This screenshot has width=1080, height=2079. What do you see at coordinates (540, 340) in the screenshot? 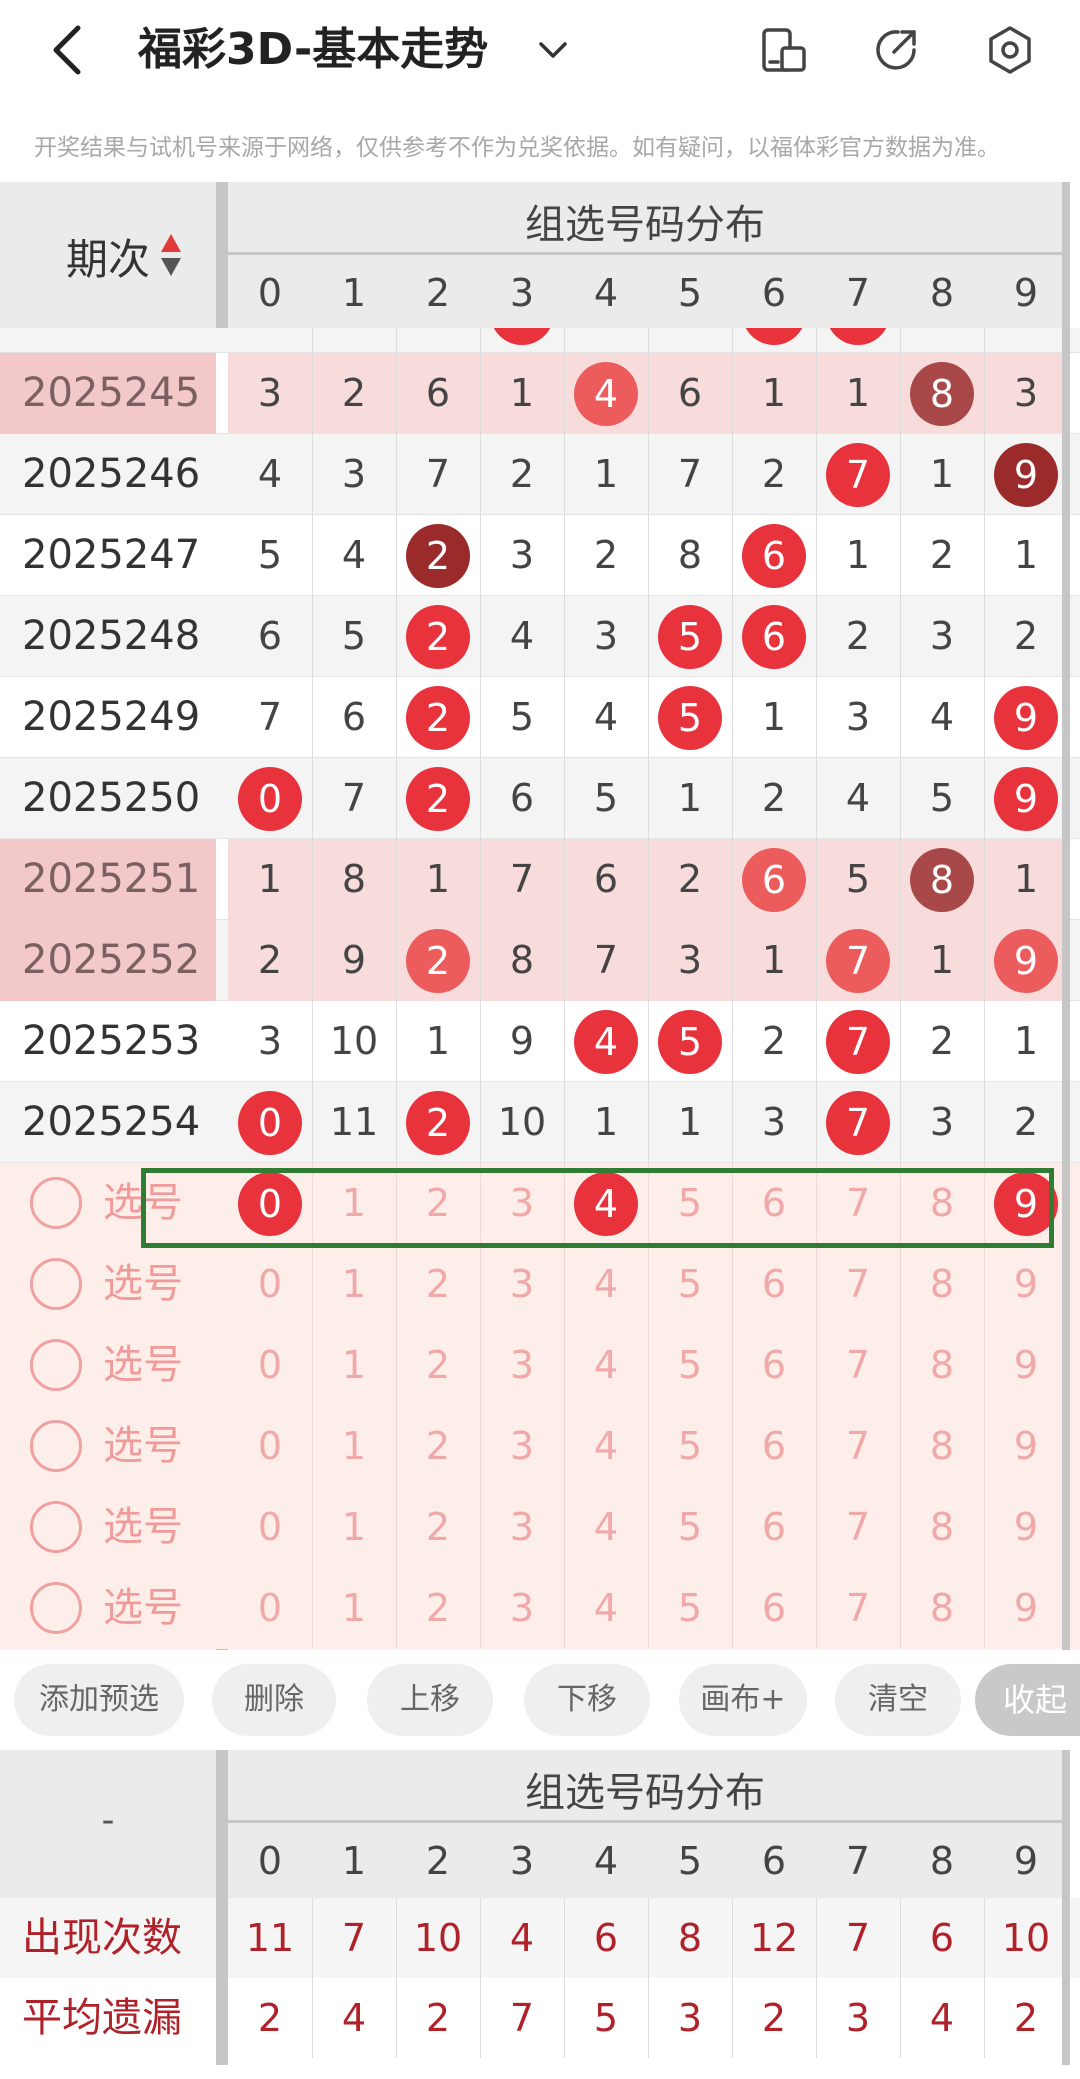
I see `table-row: 20252442133456762` at bounding box center [540, 340].